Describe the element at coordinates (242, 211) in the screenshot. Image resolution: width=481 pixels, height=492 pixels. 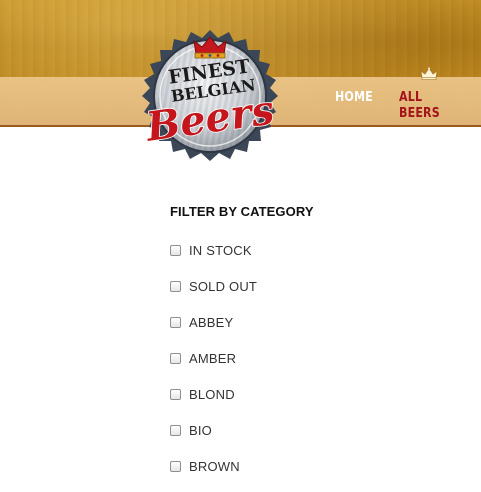
I see `filter-title: FILTER BY CATEGORY` at that location.